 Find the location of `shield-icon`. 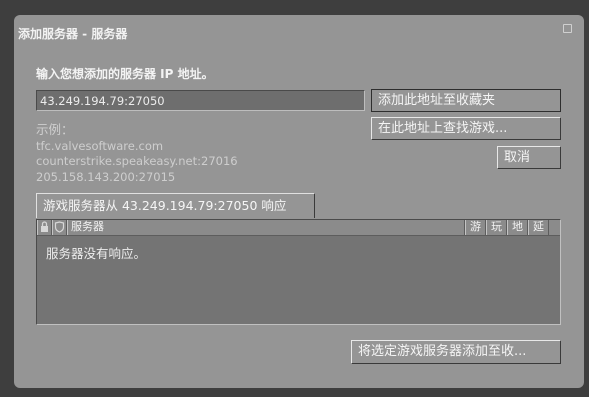

shield-icon is located at coordinates (59, 227).